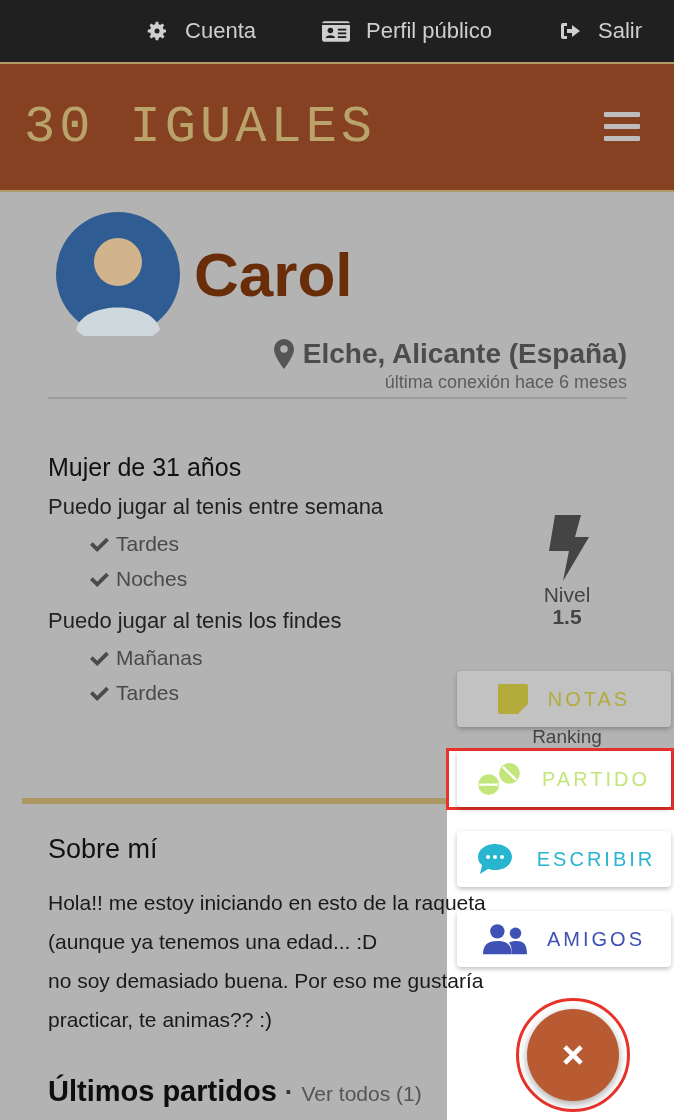  I want to click on last-seen: última conexión hace 6 meses, so click(505, 382).